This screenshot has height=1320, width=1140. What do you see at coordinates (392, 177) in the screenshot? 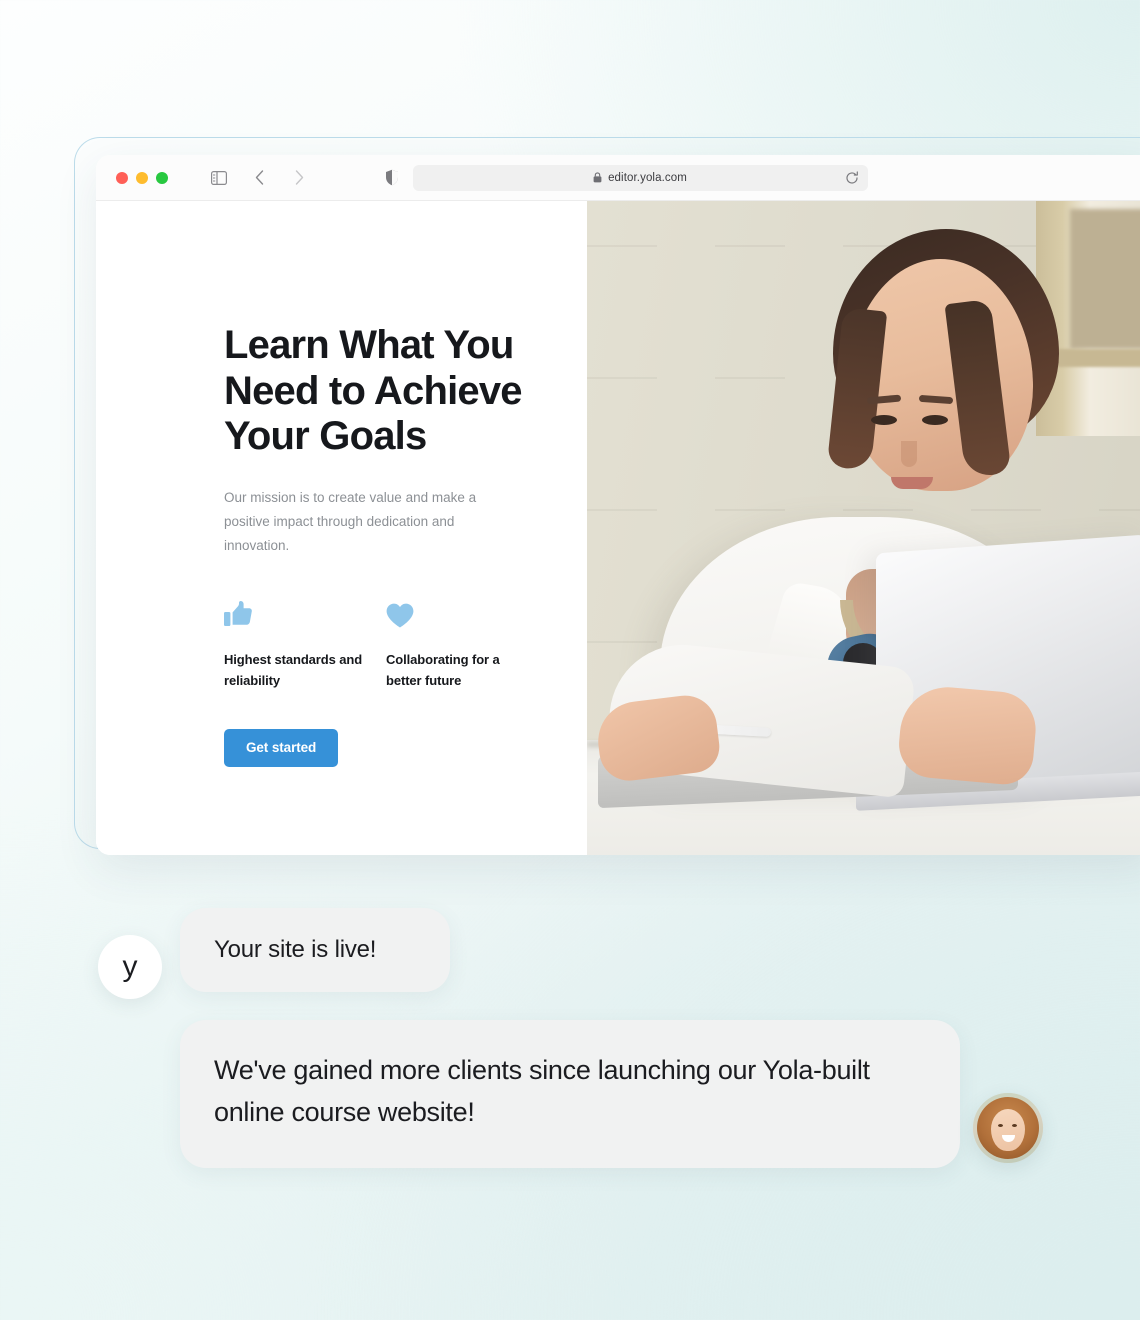
I see `privacy-shield-icon` at bounding box center [392, 177].